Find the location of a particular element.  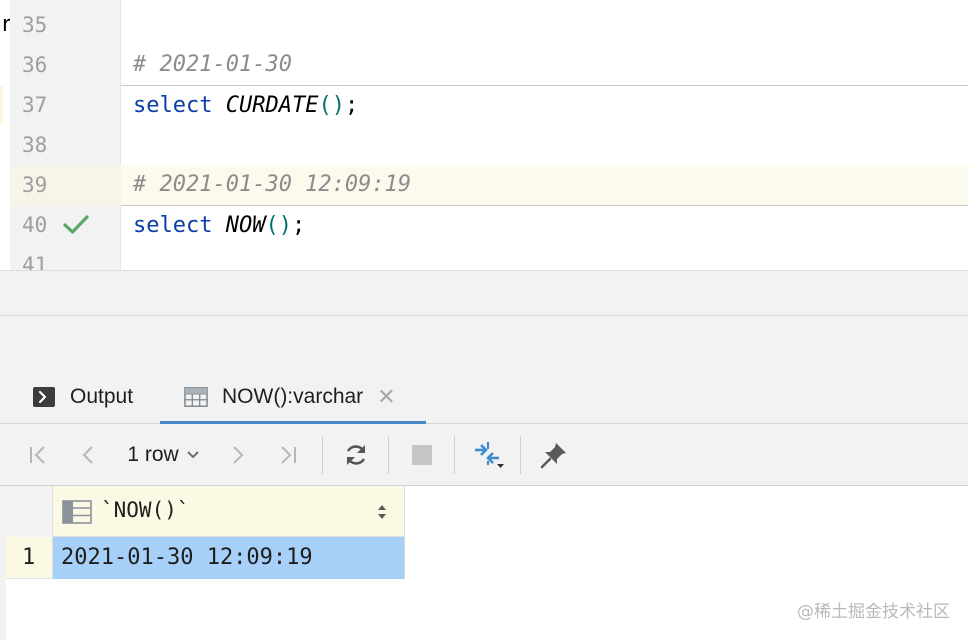

code-line: select NOW(); is located at coordinates (544, 226).